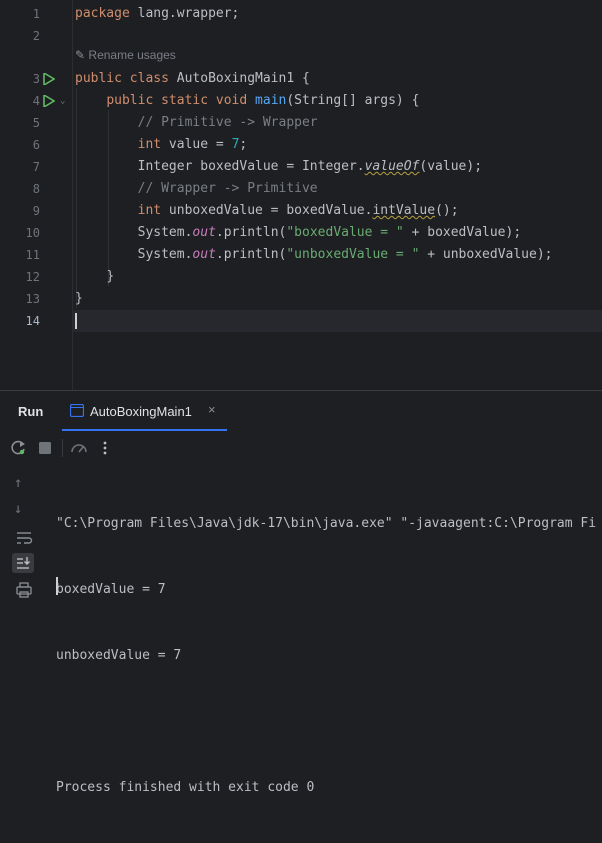 The width and height of the screenshot is (602, 843). What do you see at coordinates (157, 13) in the screenshot?
I see `code-line: package lang.wrapper;` at bounding box center [157, 13].